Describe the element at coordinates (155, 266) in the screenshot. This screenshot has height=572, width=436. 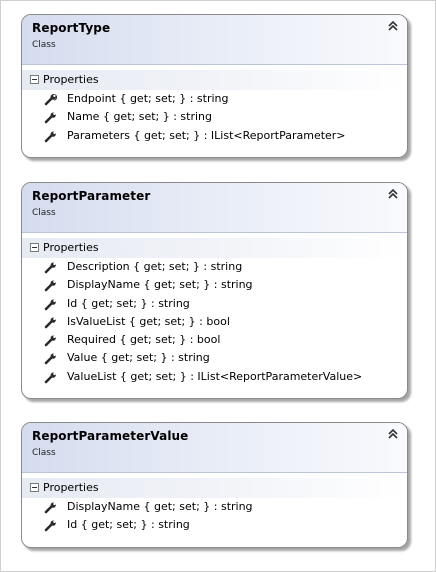
I see `member-text: Description { get; set; } : string` at that location.